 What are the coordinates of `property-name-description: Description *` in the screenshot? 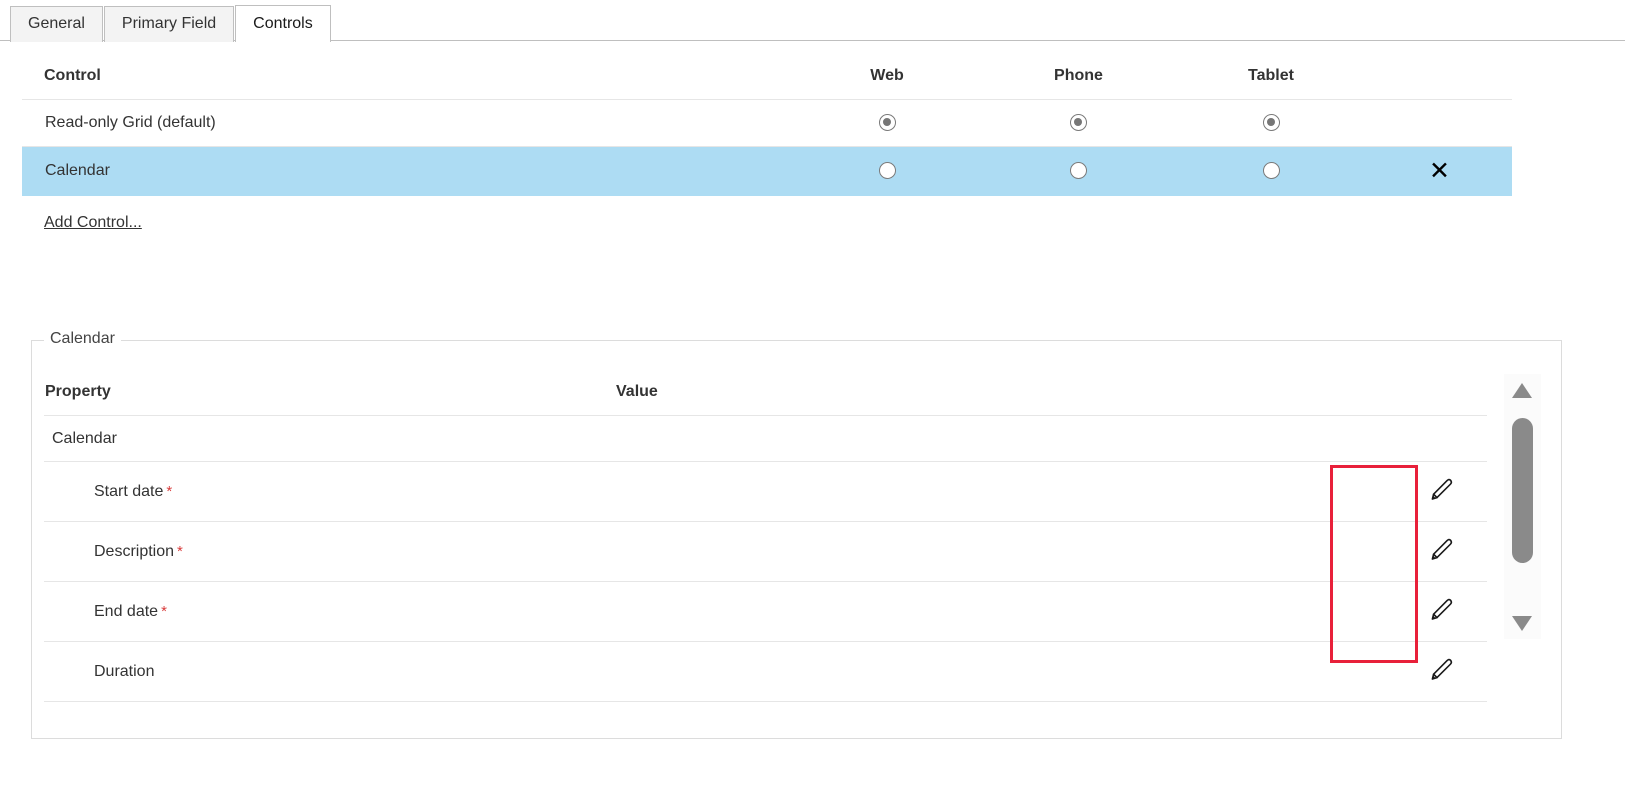 It's located at (329, 551).